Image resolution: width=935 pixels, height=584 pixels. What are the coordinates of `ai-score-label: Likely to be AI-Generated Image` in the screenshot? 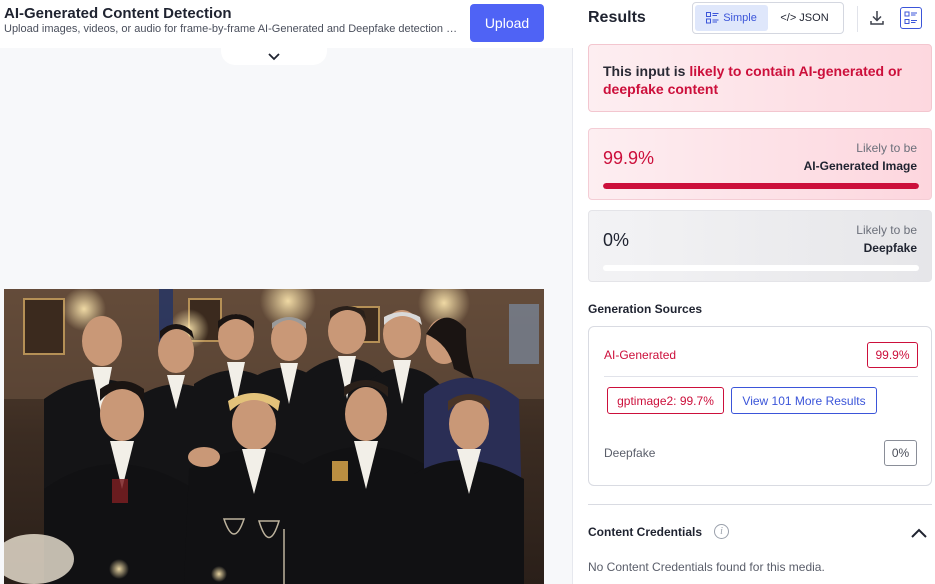 It's located at (860, 157).